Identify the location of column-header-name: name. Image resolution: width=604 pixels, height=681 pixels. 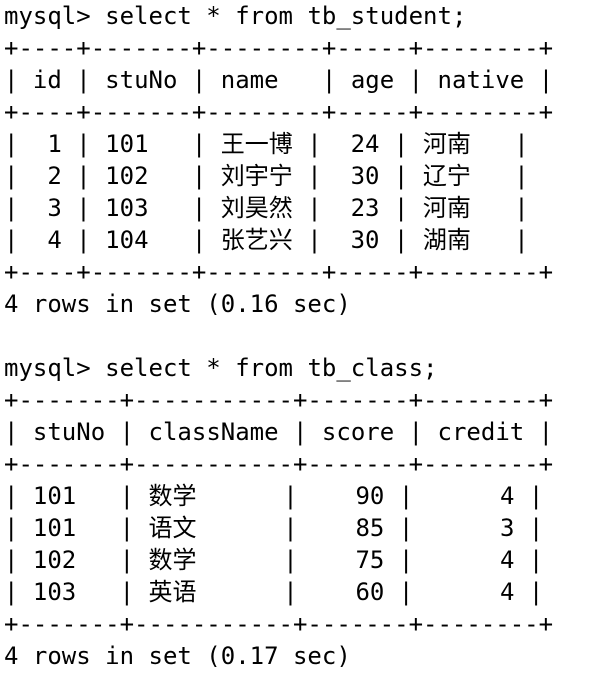
(249, 80).